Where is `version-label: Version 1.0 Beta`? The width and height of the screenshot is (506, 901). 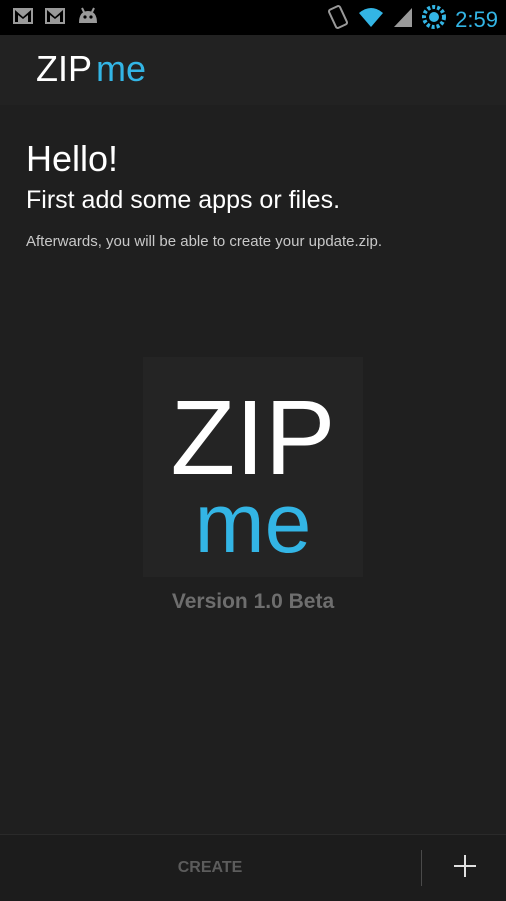
version-label: Version 1.0 Beta is located at coordinates (253, 601).